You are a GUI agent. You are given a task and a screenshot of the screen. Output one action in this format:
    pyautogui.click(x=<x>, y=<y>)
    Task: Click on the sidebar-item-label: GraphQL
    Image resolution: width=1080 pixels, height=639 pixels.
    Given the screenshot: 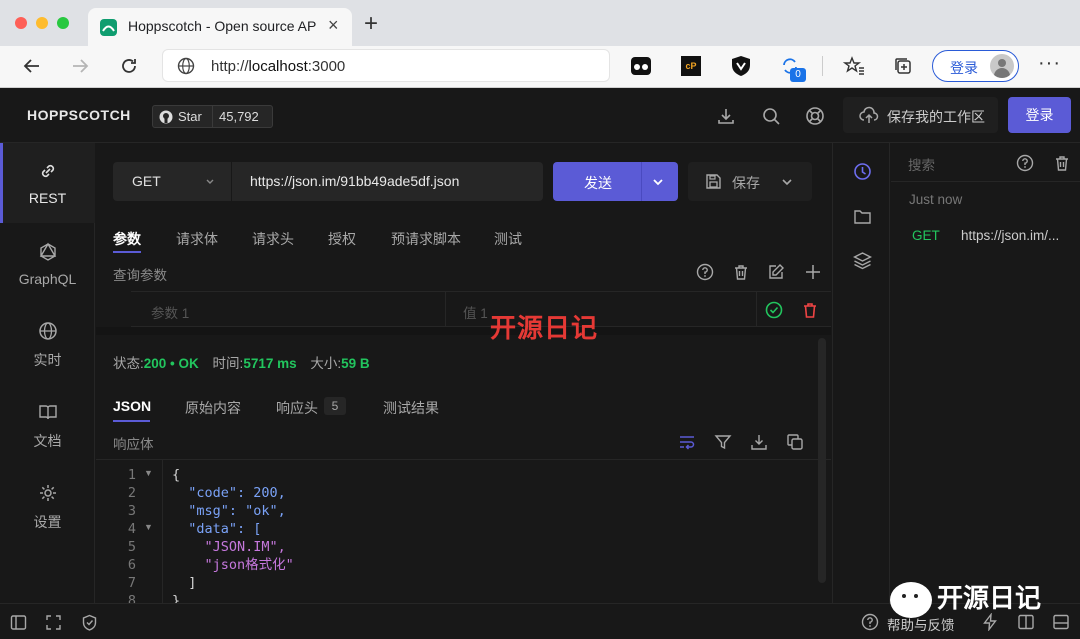 What is the action you would take?
    pyautogui.click(x=47, y=278)
    